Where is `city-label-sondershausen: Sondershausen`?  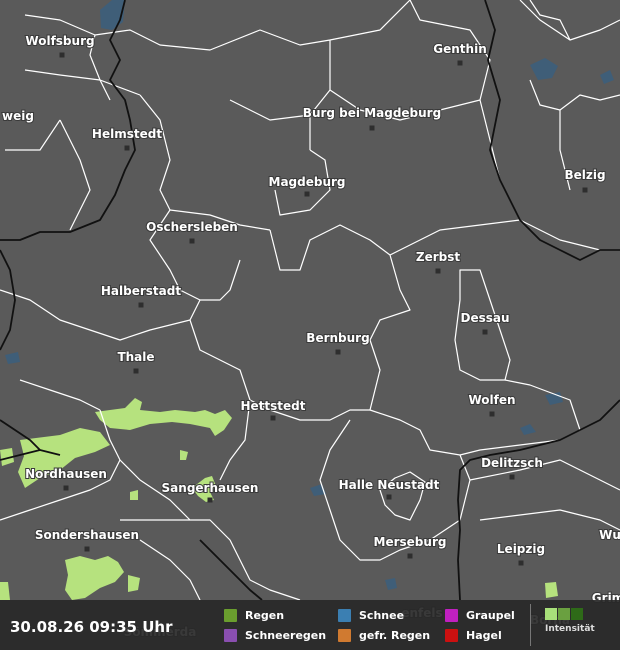 city-label-sondershausen: Sondershausen is located at coordinates (87, 535).